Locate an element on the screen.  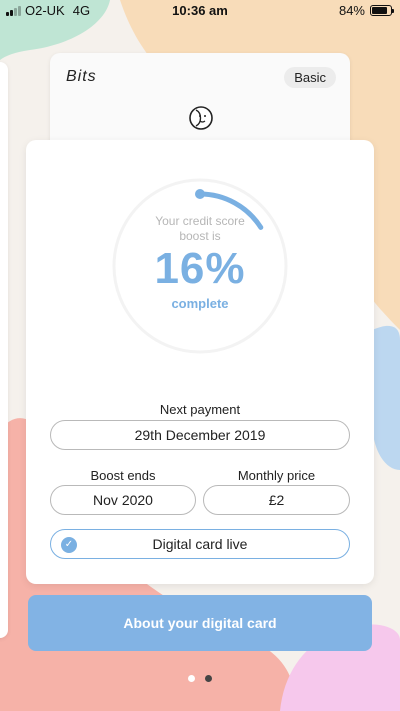
boost-ends-label: Boost ends is located at coordinates (123, 475).